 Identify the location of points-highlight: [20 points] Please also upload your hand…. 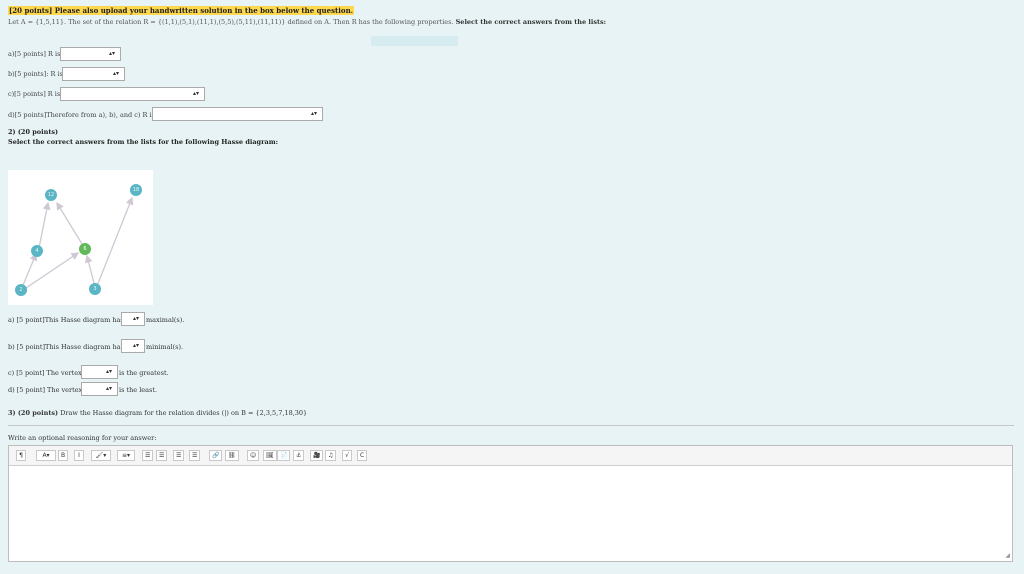
(181, 10).